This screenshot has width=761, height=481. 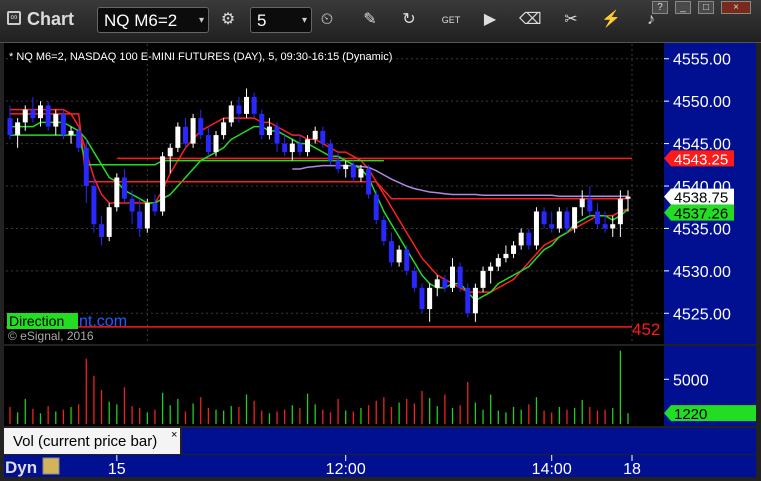 What do you see at coordinates (51, 466) in the screenshot?
I see `dynamic-lock-icon` at bounding box center [51, 466].